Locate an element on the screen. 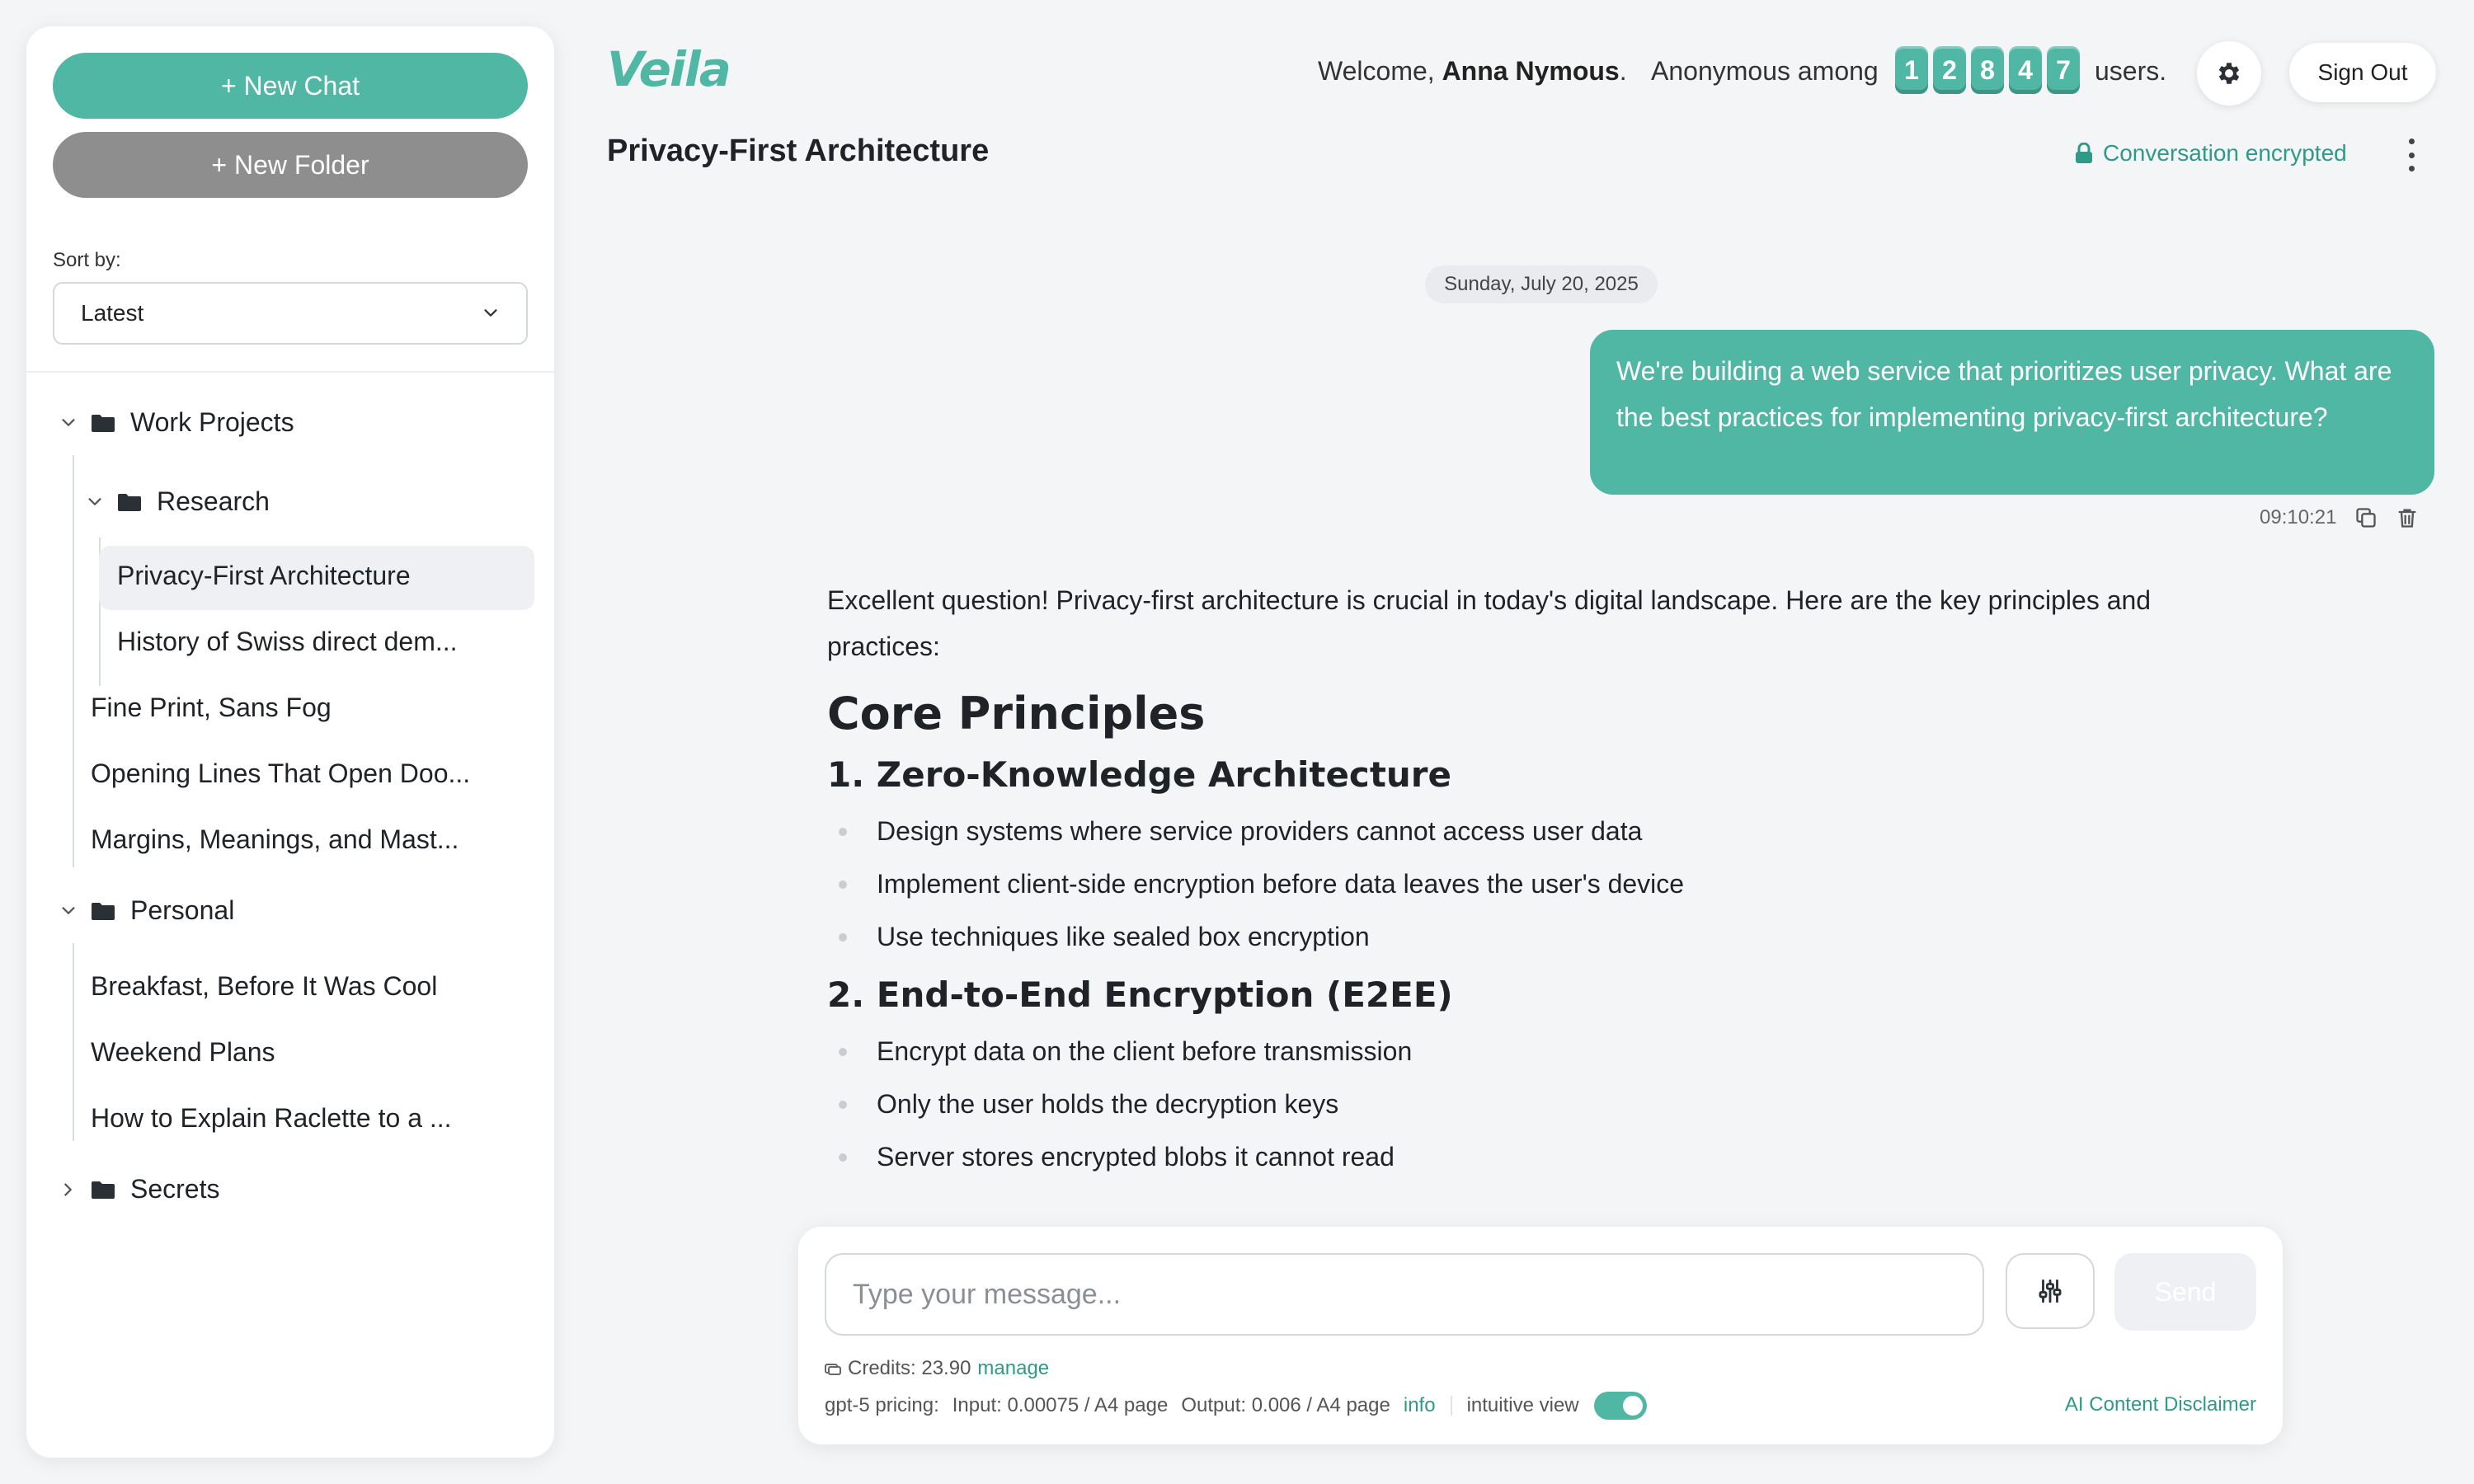 The width and height of the screenshot is (2474, 1484). folder-work-projects: Work Projects is located at coordinates (176, 422).